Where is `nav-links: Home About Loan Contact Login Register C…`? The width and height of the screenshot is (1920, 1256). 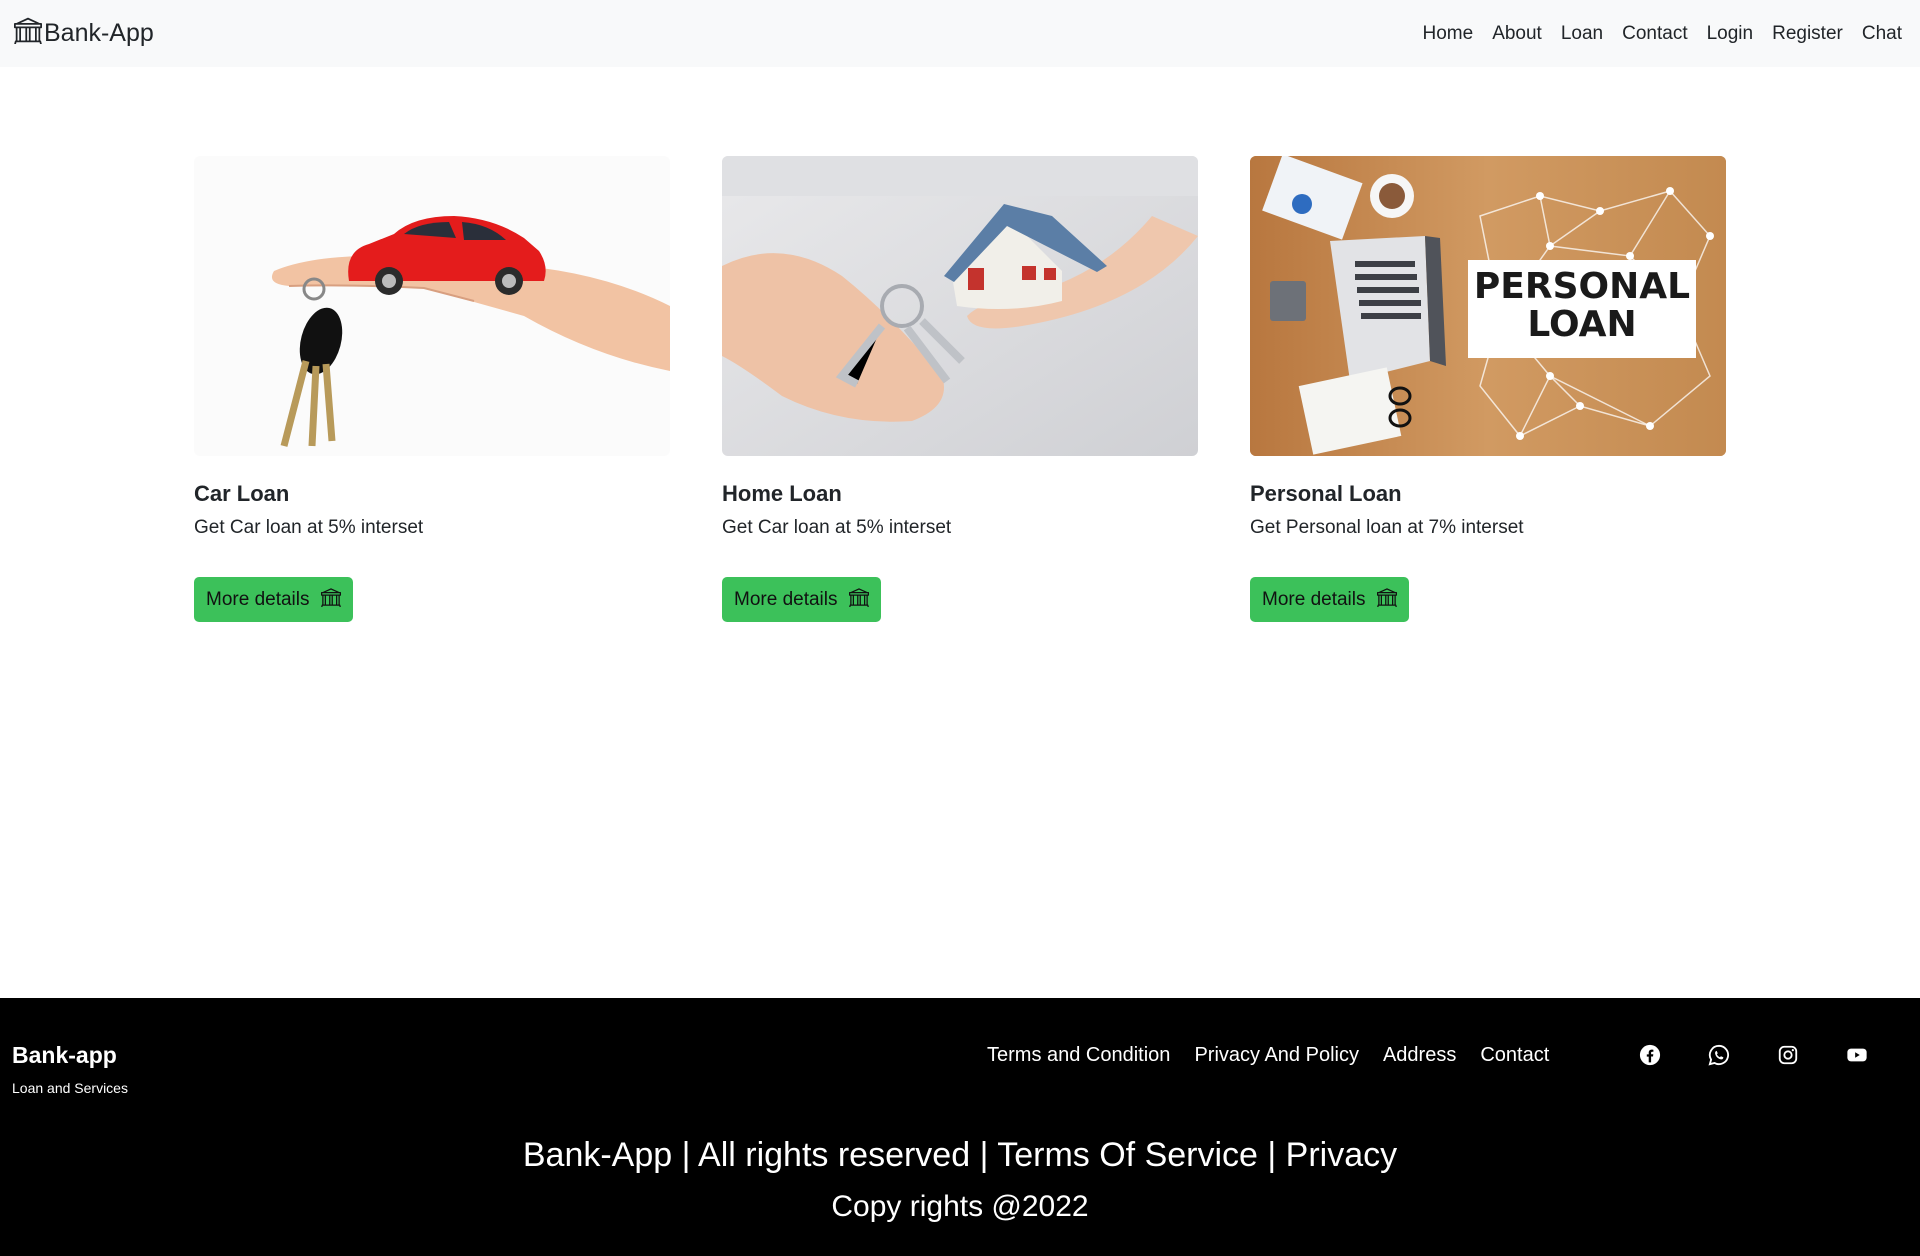
nav-links: Home About Loan Contact Login Register C… is located at coordinates (1659, 34).